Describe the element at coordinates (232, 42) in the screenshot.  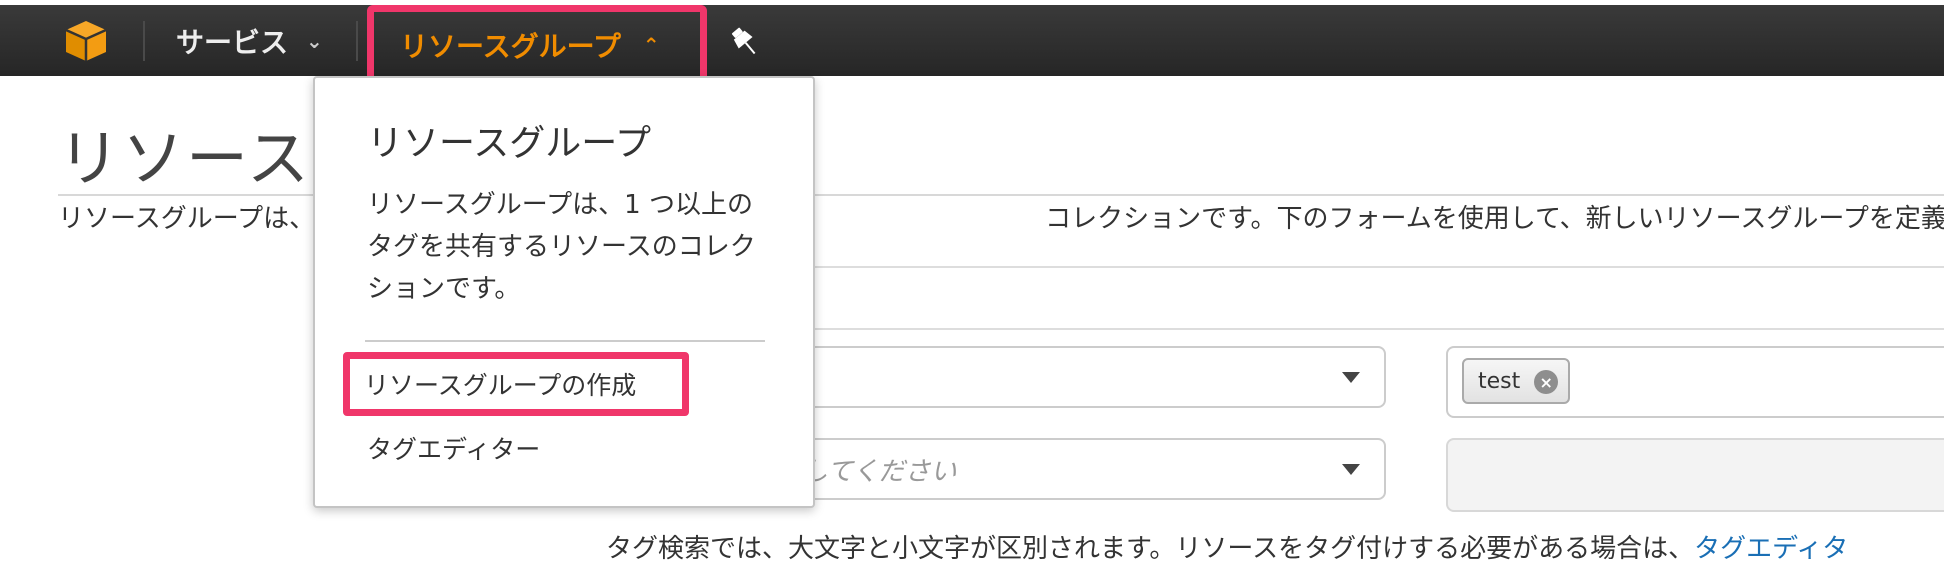
I see `services-label: サービス` at that location.